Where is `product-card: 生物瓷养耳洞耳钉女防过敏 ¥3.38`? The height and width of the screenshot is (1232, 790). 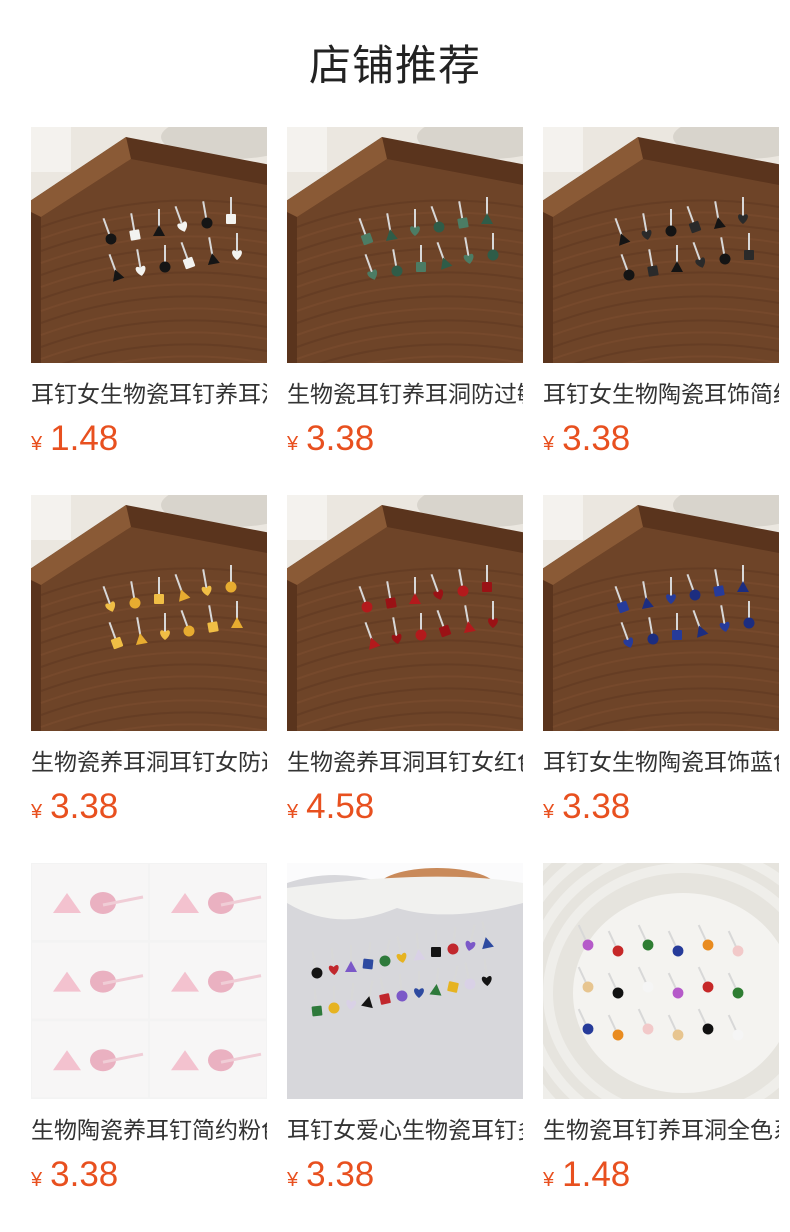 product-card: 生物瓷养耳洞耳钉女防过敏 ¥3.38 is located at coordinates (149, 660).